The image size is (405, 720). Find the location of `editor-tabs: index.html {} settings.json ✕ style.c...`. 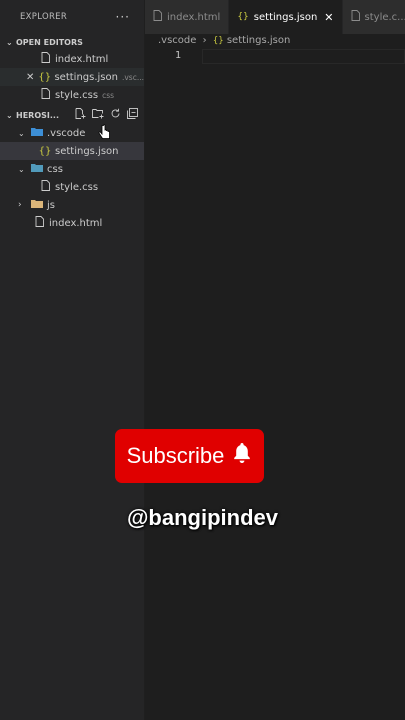

editor-tabs: index.html {} settings.json ✕ style.c... is located at coordinates (275, 17).